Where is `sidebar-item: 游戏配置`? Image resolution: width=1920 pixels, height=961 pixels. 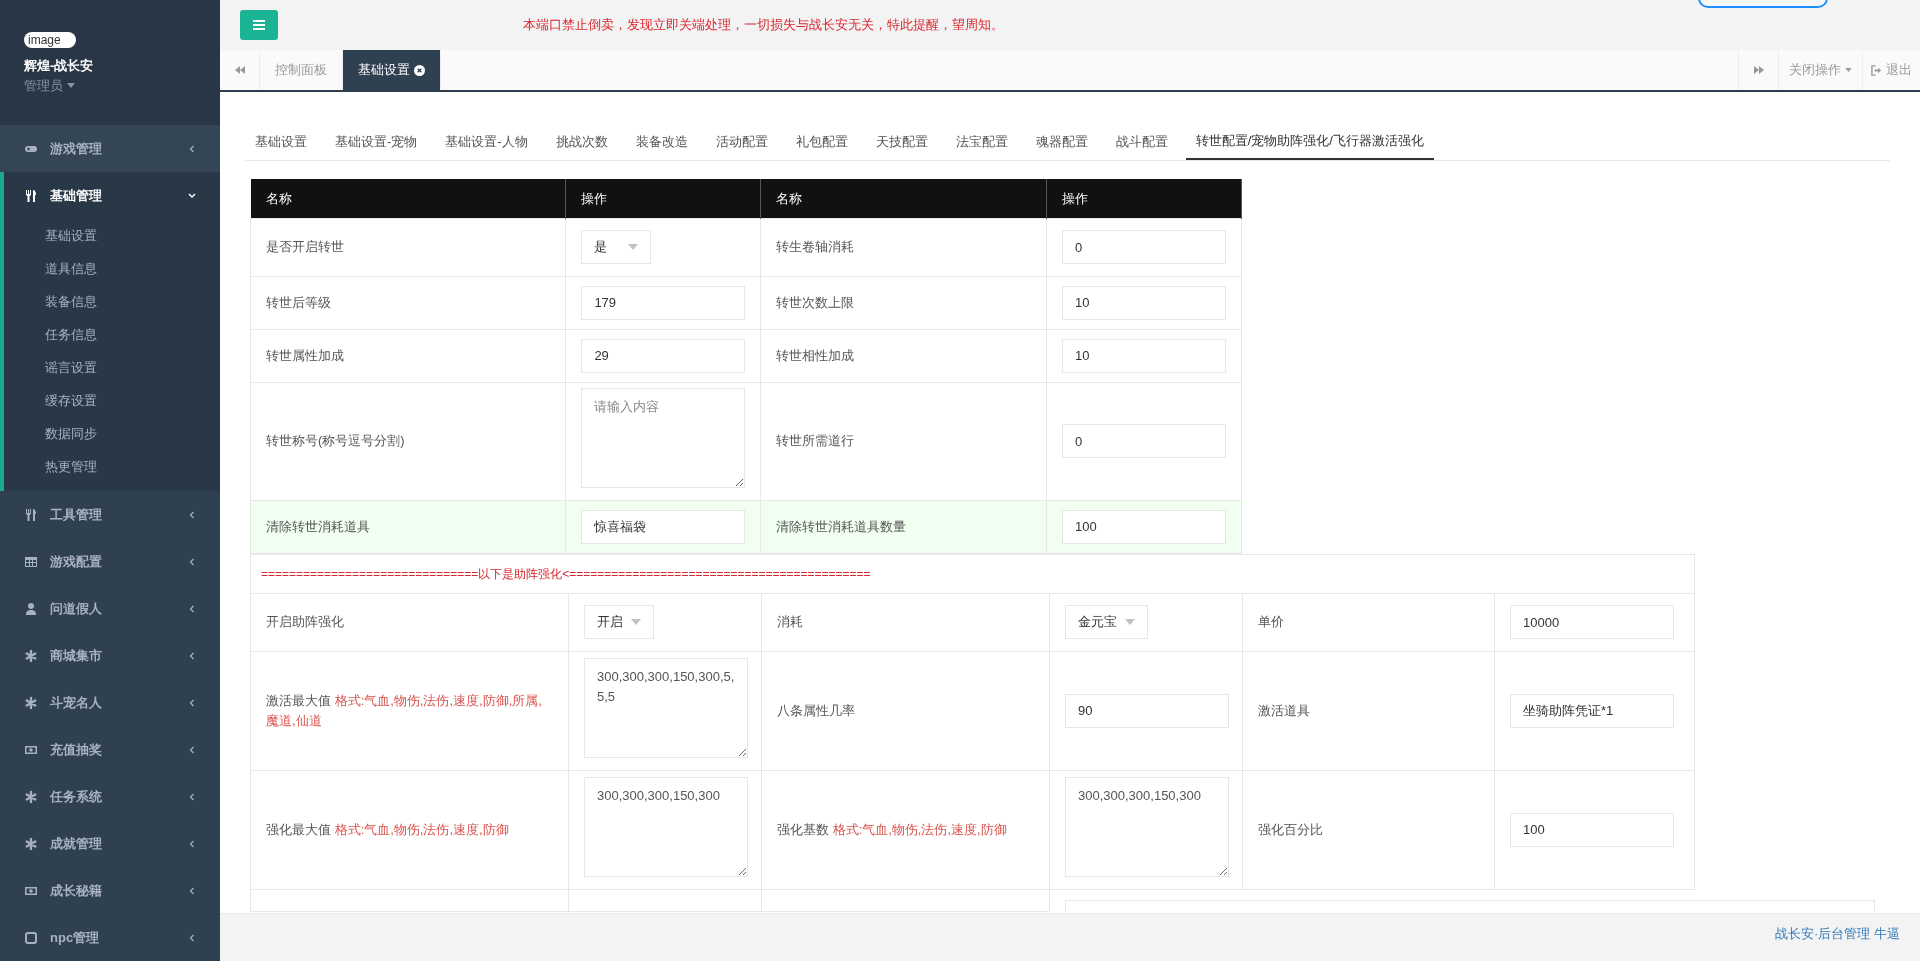
sidebar-item: 游戏配置 is located at coordinates (110, 561).